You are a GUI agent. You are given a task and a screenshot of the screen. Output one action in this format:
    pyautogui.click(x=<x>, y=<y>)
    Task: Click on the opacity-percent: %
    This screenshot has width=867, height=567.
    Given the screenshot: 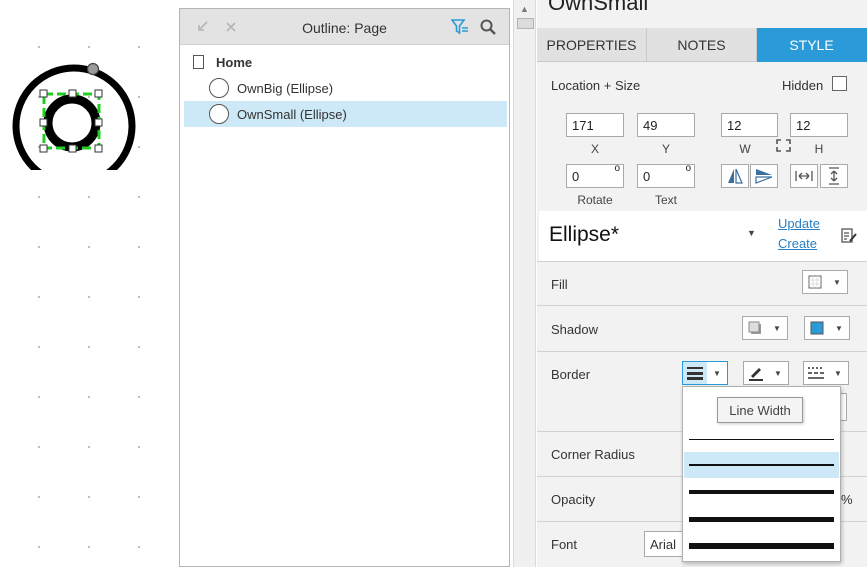 What is the action you would take?
    pyautogui.click(x=847, y=499)
    